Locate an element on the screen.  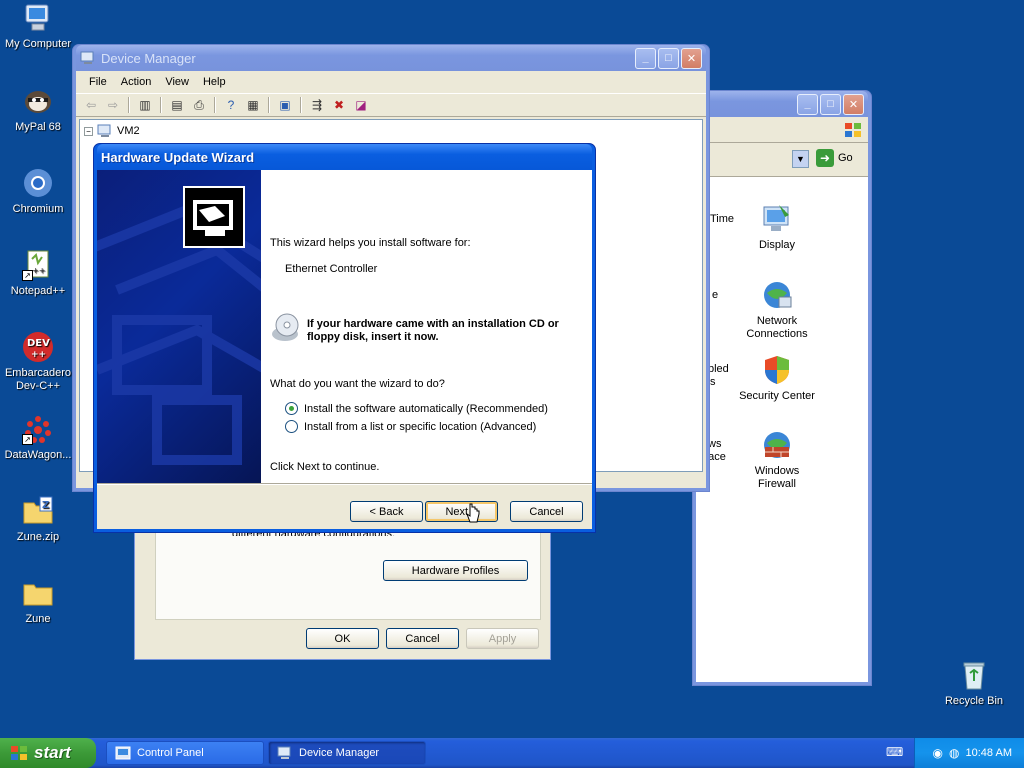
hardware-profiles-button: Hardware Profiles is located at coordinates (455, 570).